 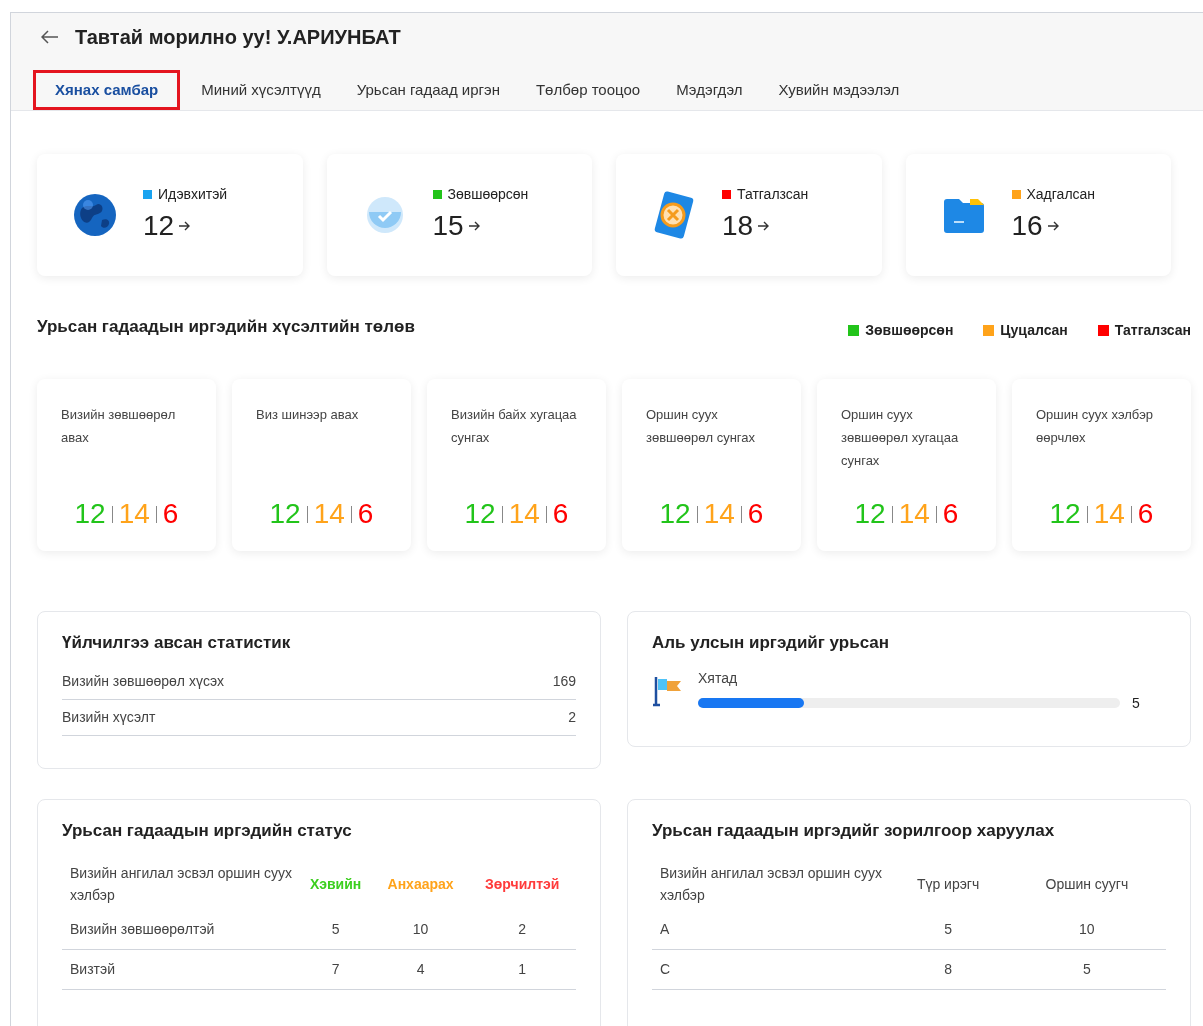 I want to click on card-label: Татгалзсан, so click(x=773, y=194).